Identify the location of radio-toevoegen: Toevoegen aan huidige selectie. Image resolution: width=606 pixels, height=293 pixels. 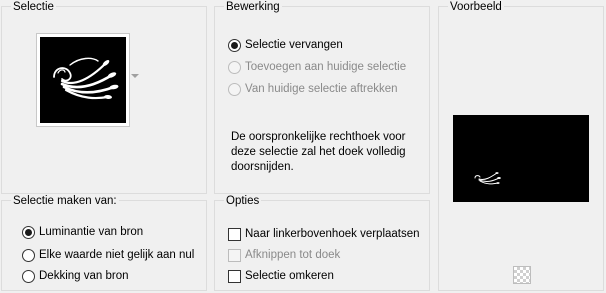
(317, 67).